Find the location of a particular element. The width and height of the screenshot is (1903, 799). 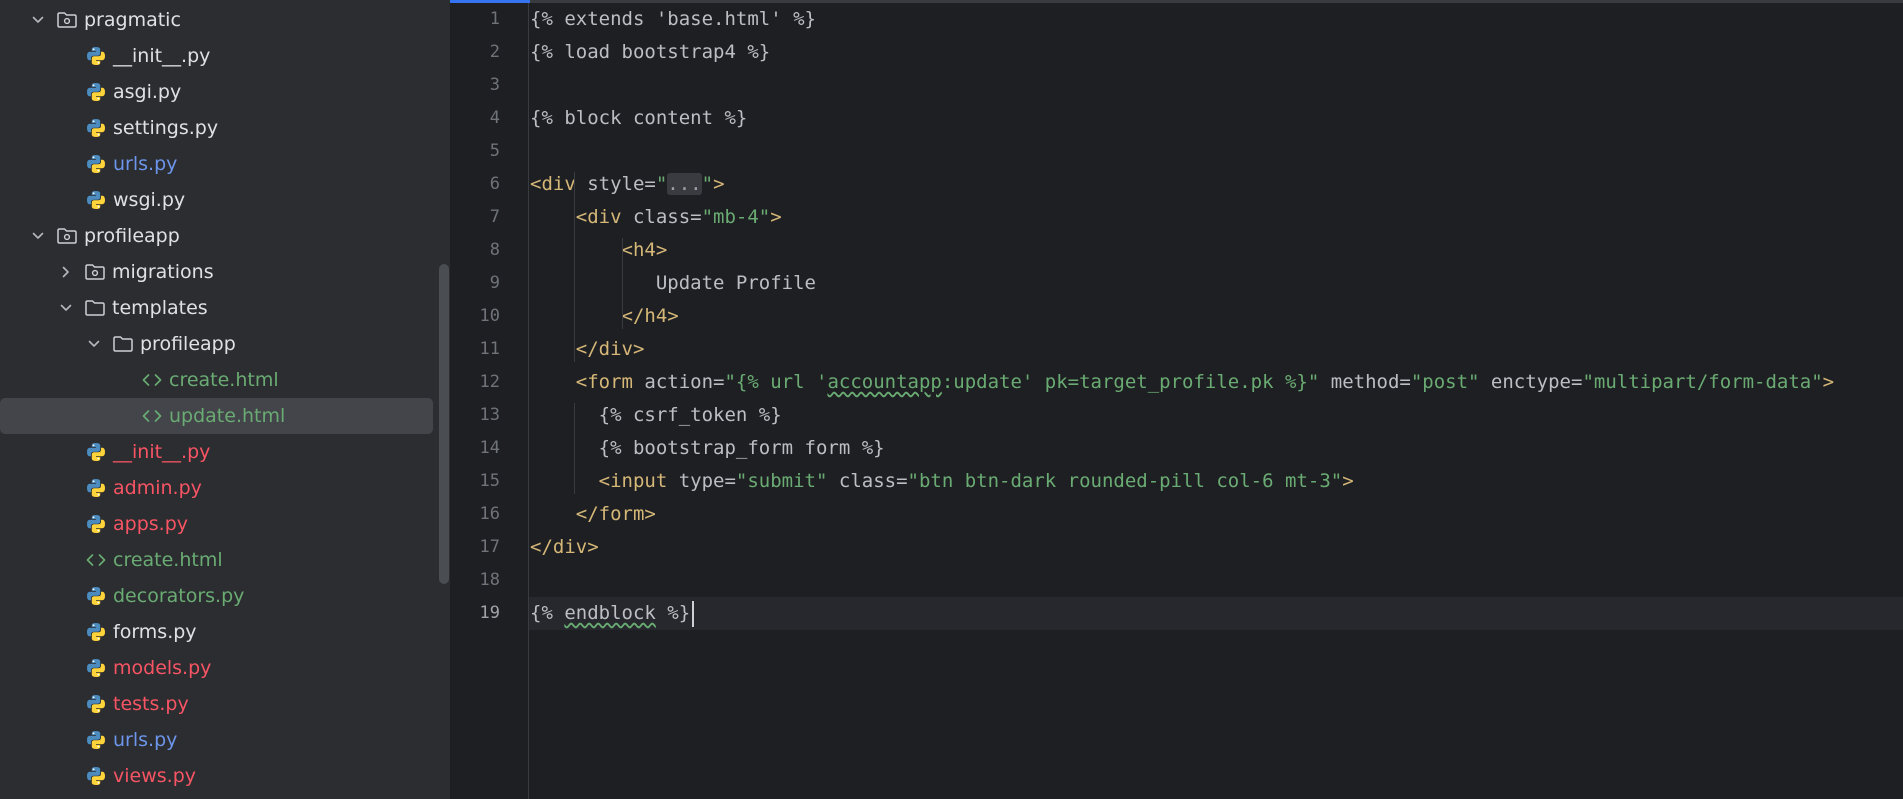

code-token: <form is located at coordinates (604, 382).